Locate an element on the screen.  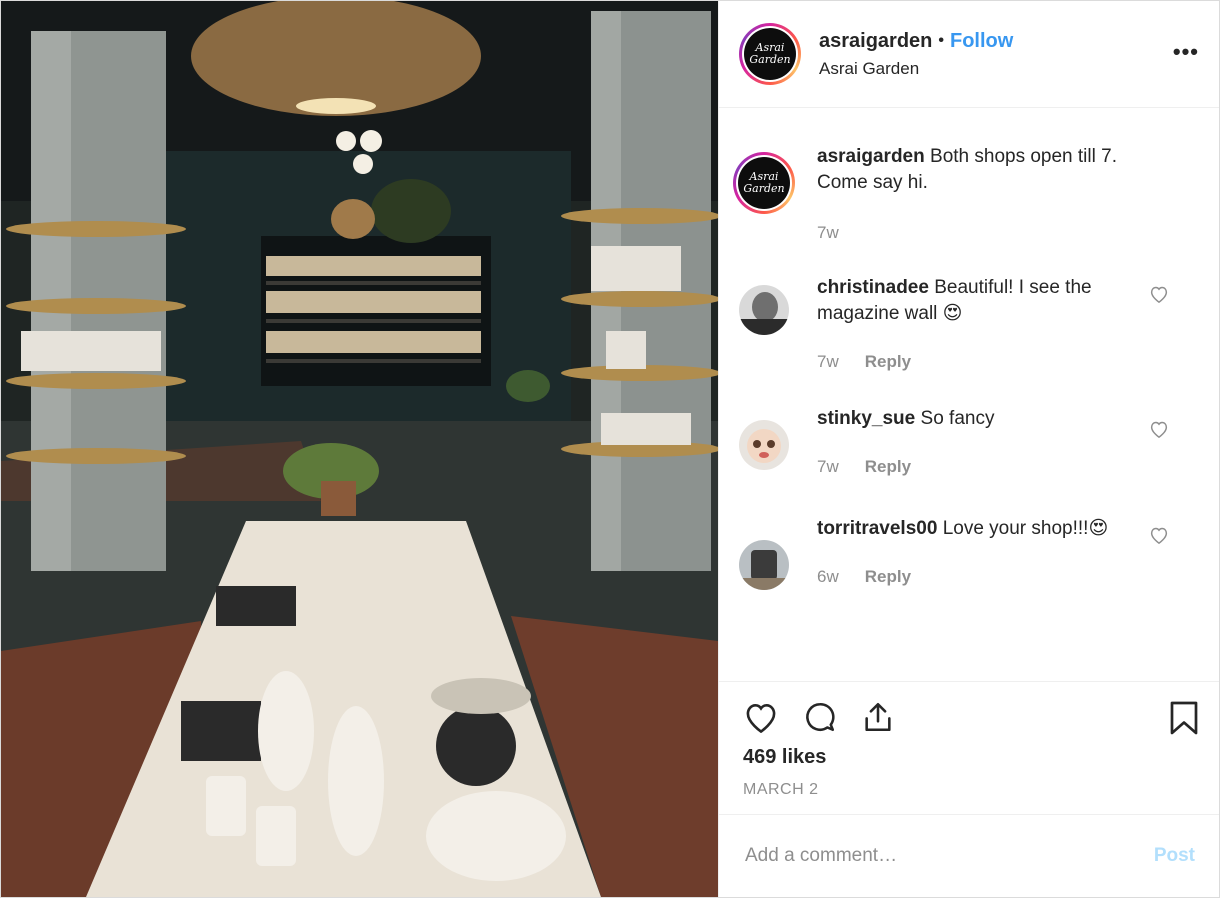
caption-avatar: Asrai Garden is located at coordinates (764, 183).